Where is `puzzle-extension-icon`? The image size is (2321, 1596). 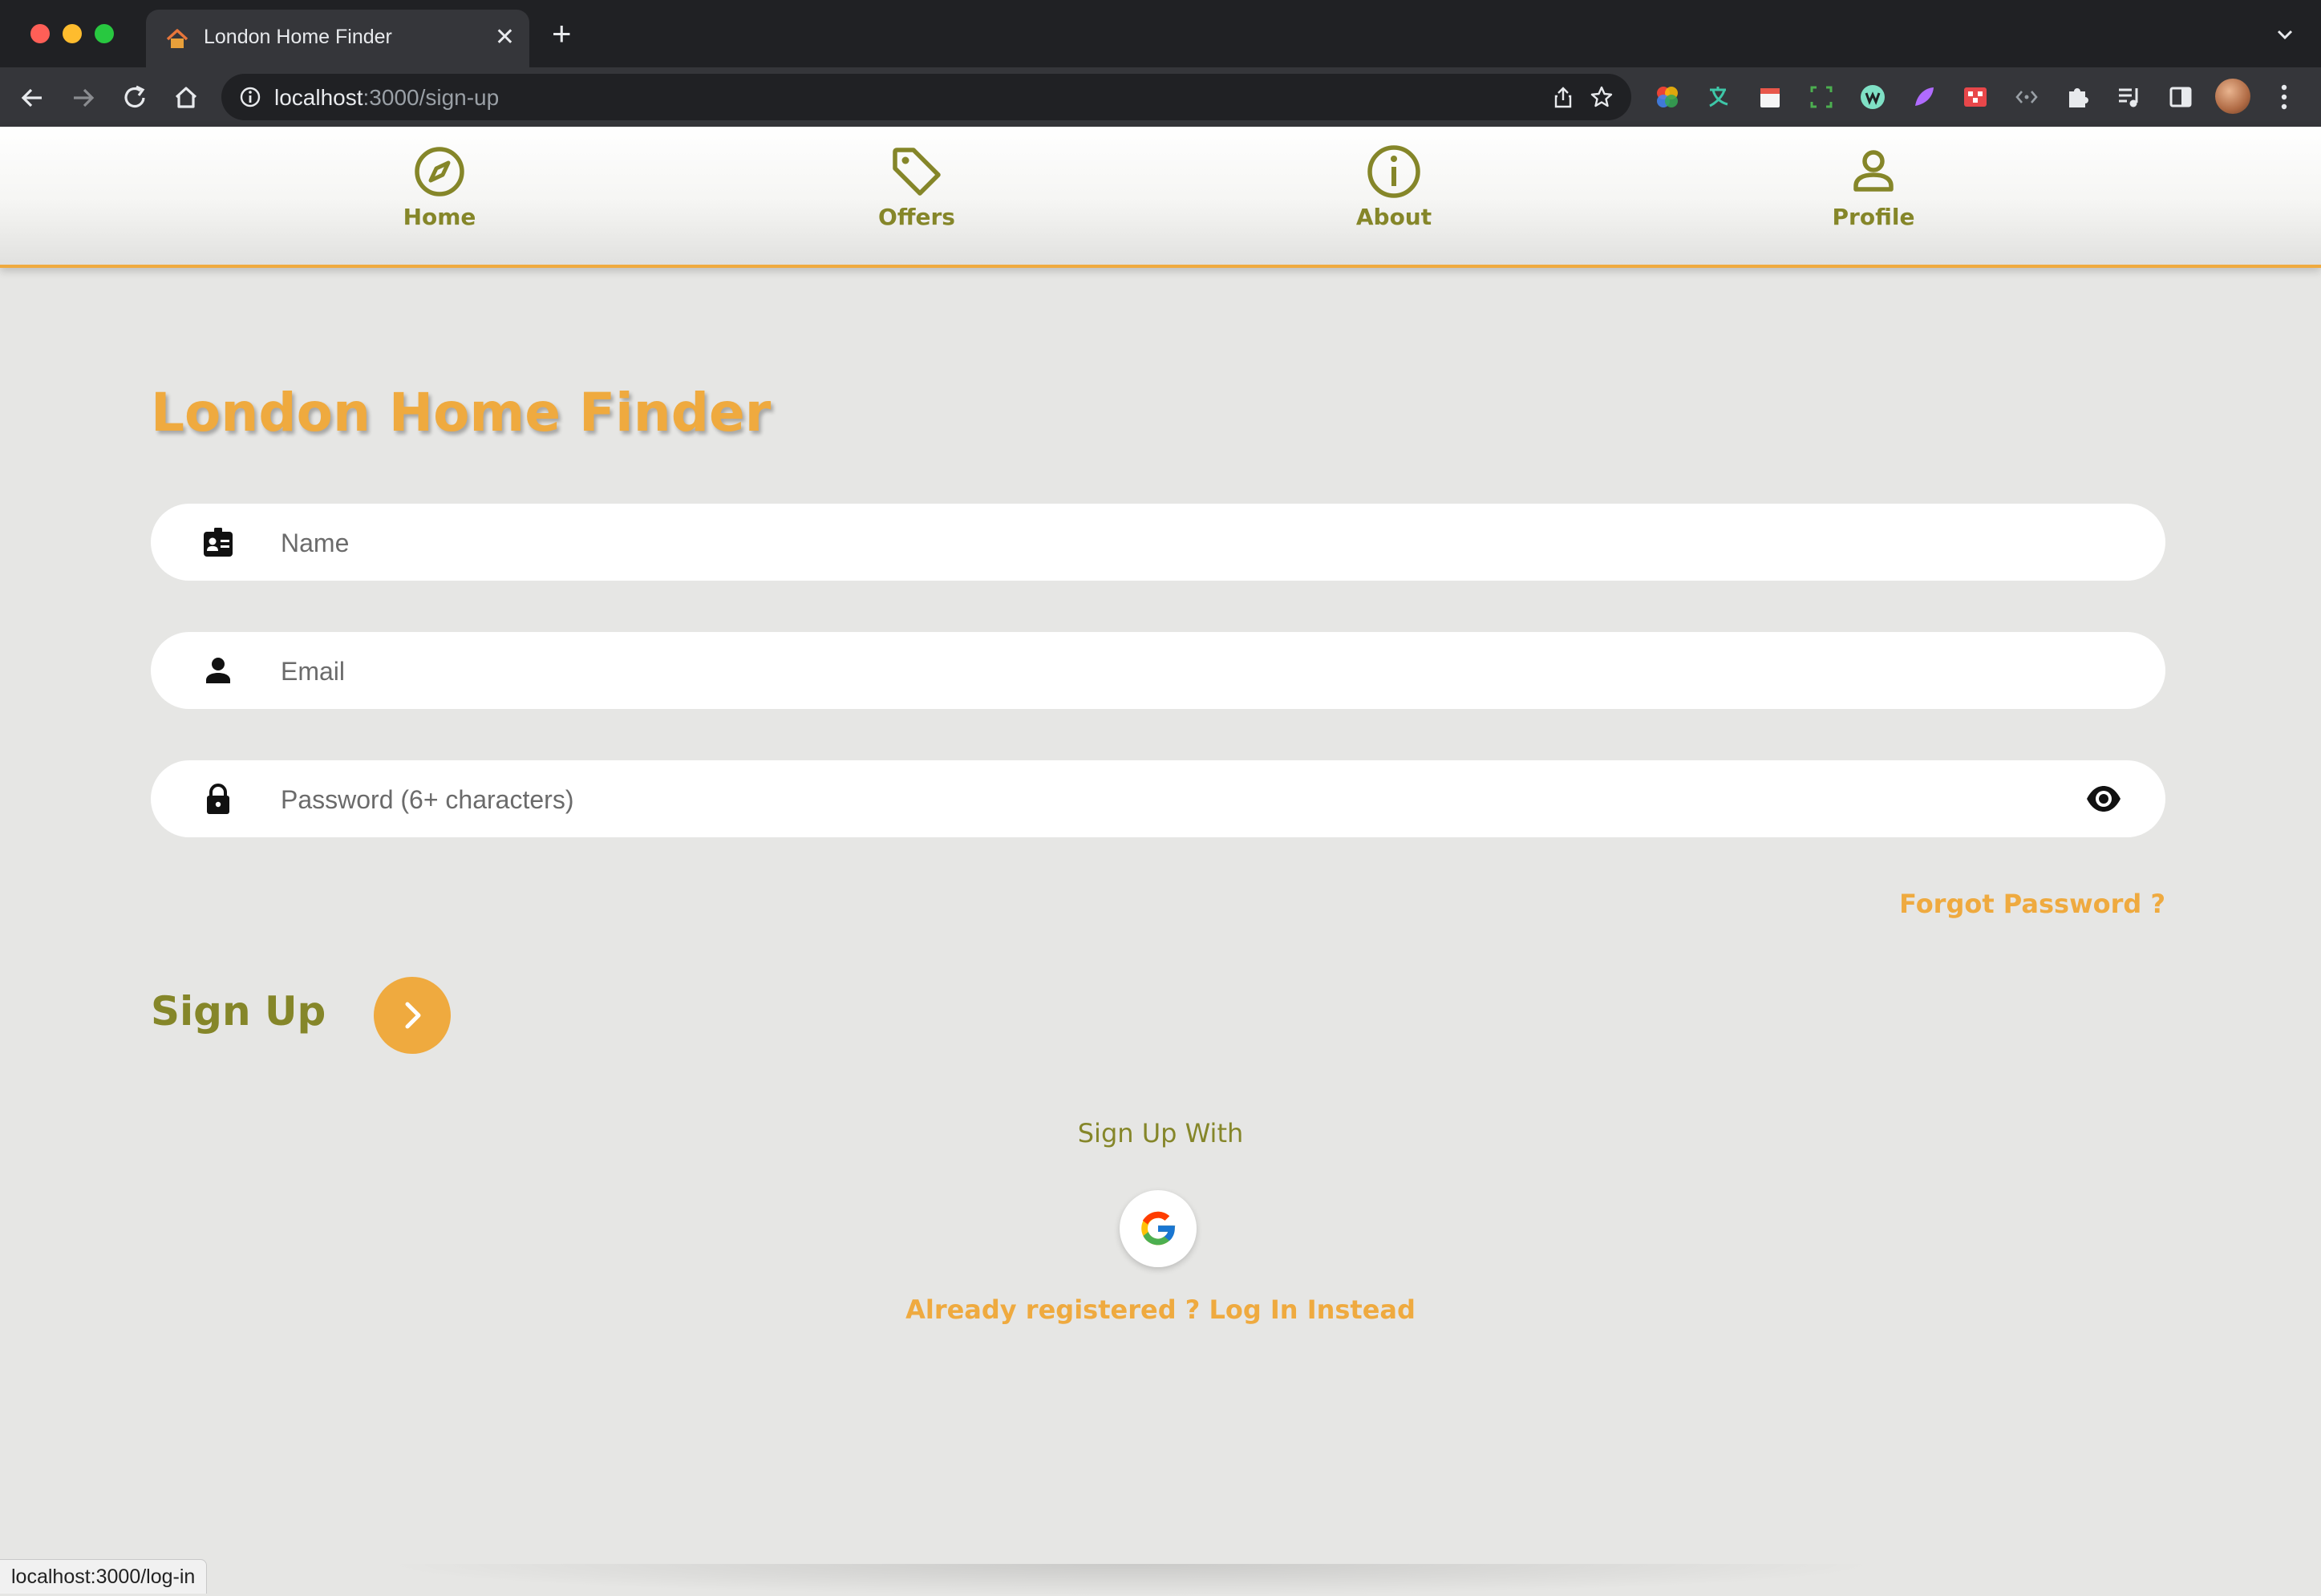 puzzle-extension-icon is located at coordinates (2078, 97).